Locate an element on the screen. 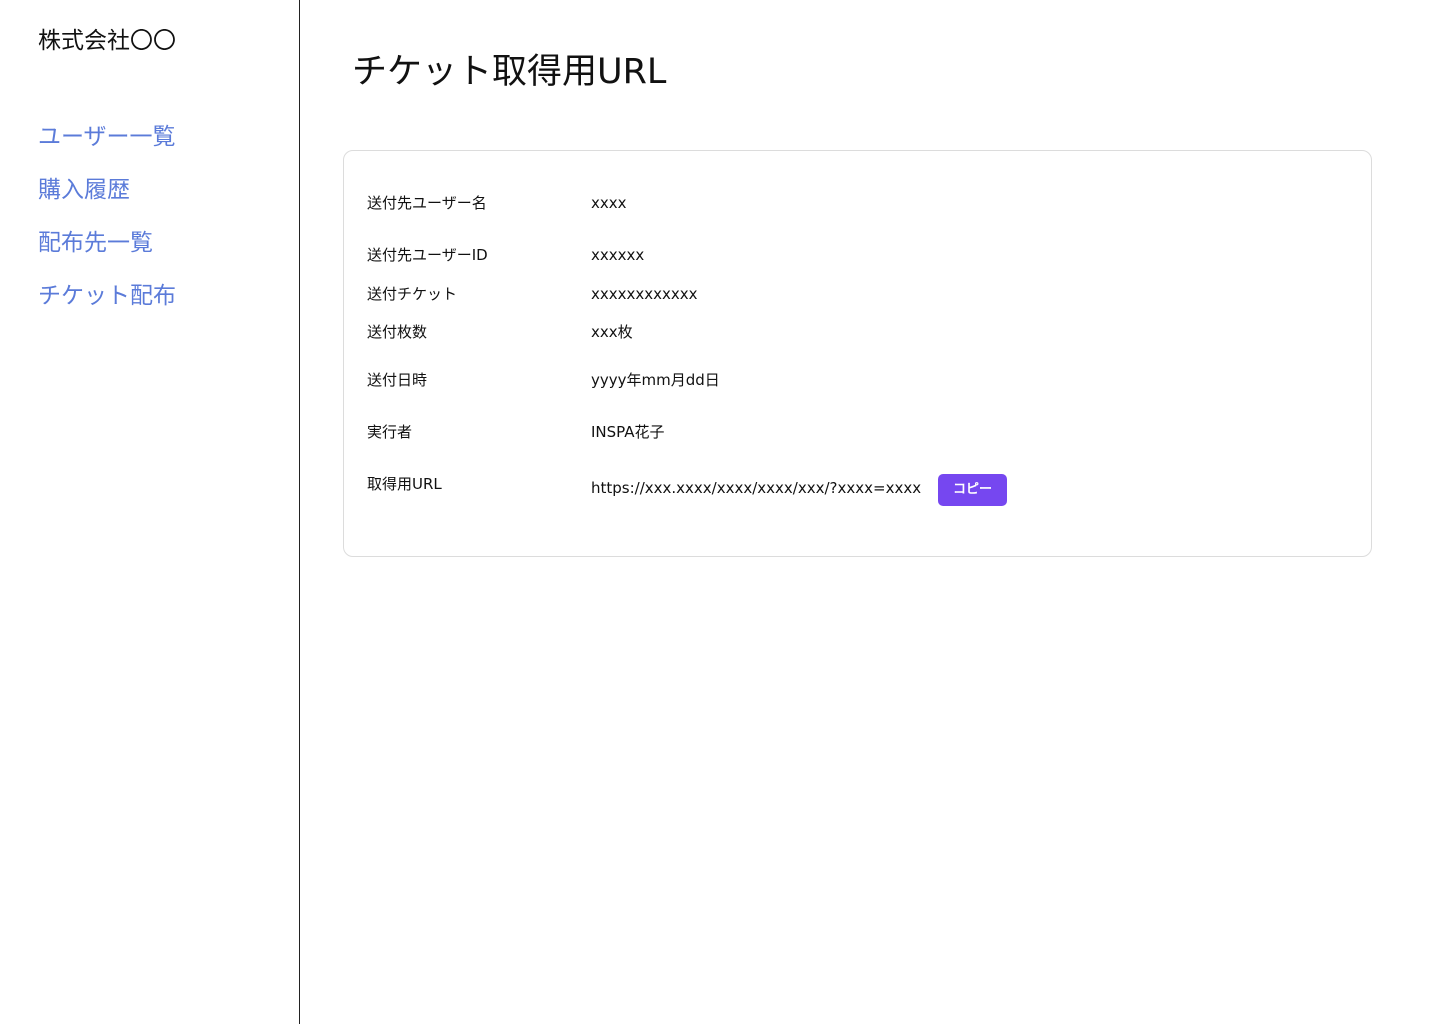 Image resolution: width=1440 pixels, height=1024 pixels. detail-value: xxx枚 is located at coordinates (612, 332).